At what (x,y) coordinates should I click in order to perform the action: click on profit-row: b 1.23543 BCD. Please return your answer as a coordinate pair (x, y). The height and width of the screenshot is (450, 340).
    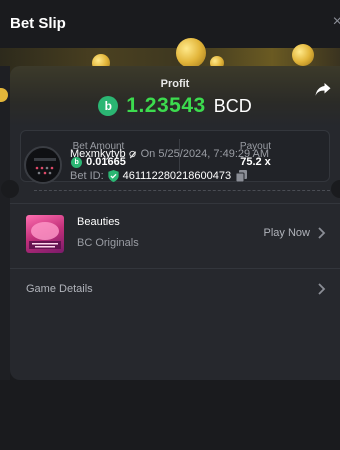
    Looking at the image, I should click on (175, 106).